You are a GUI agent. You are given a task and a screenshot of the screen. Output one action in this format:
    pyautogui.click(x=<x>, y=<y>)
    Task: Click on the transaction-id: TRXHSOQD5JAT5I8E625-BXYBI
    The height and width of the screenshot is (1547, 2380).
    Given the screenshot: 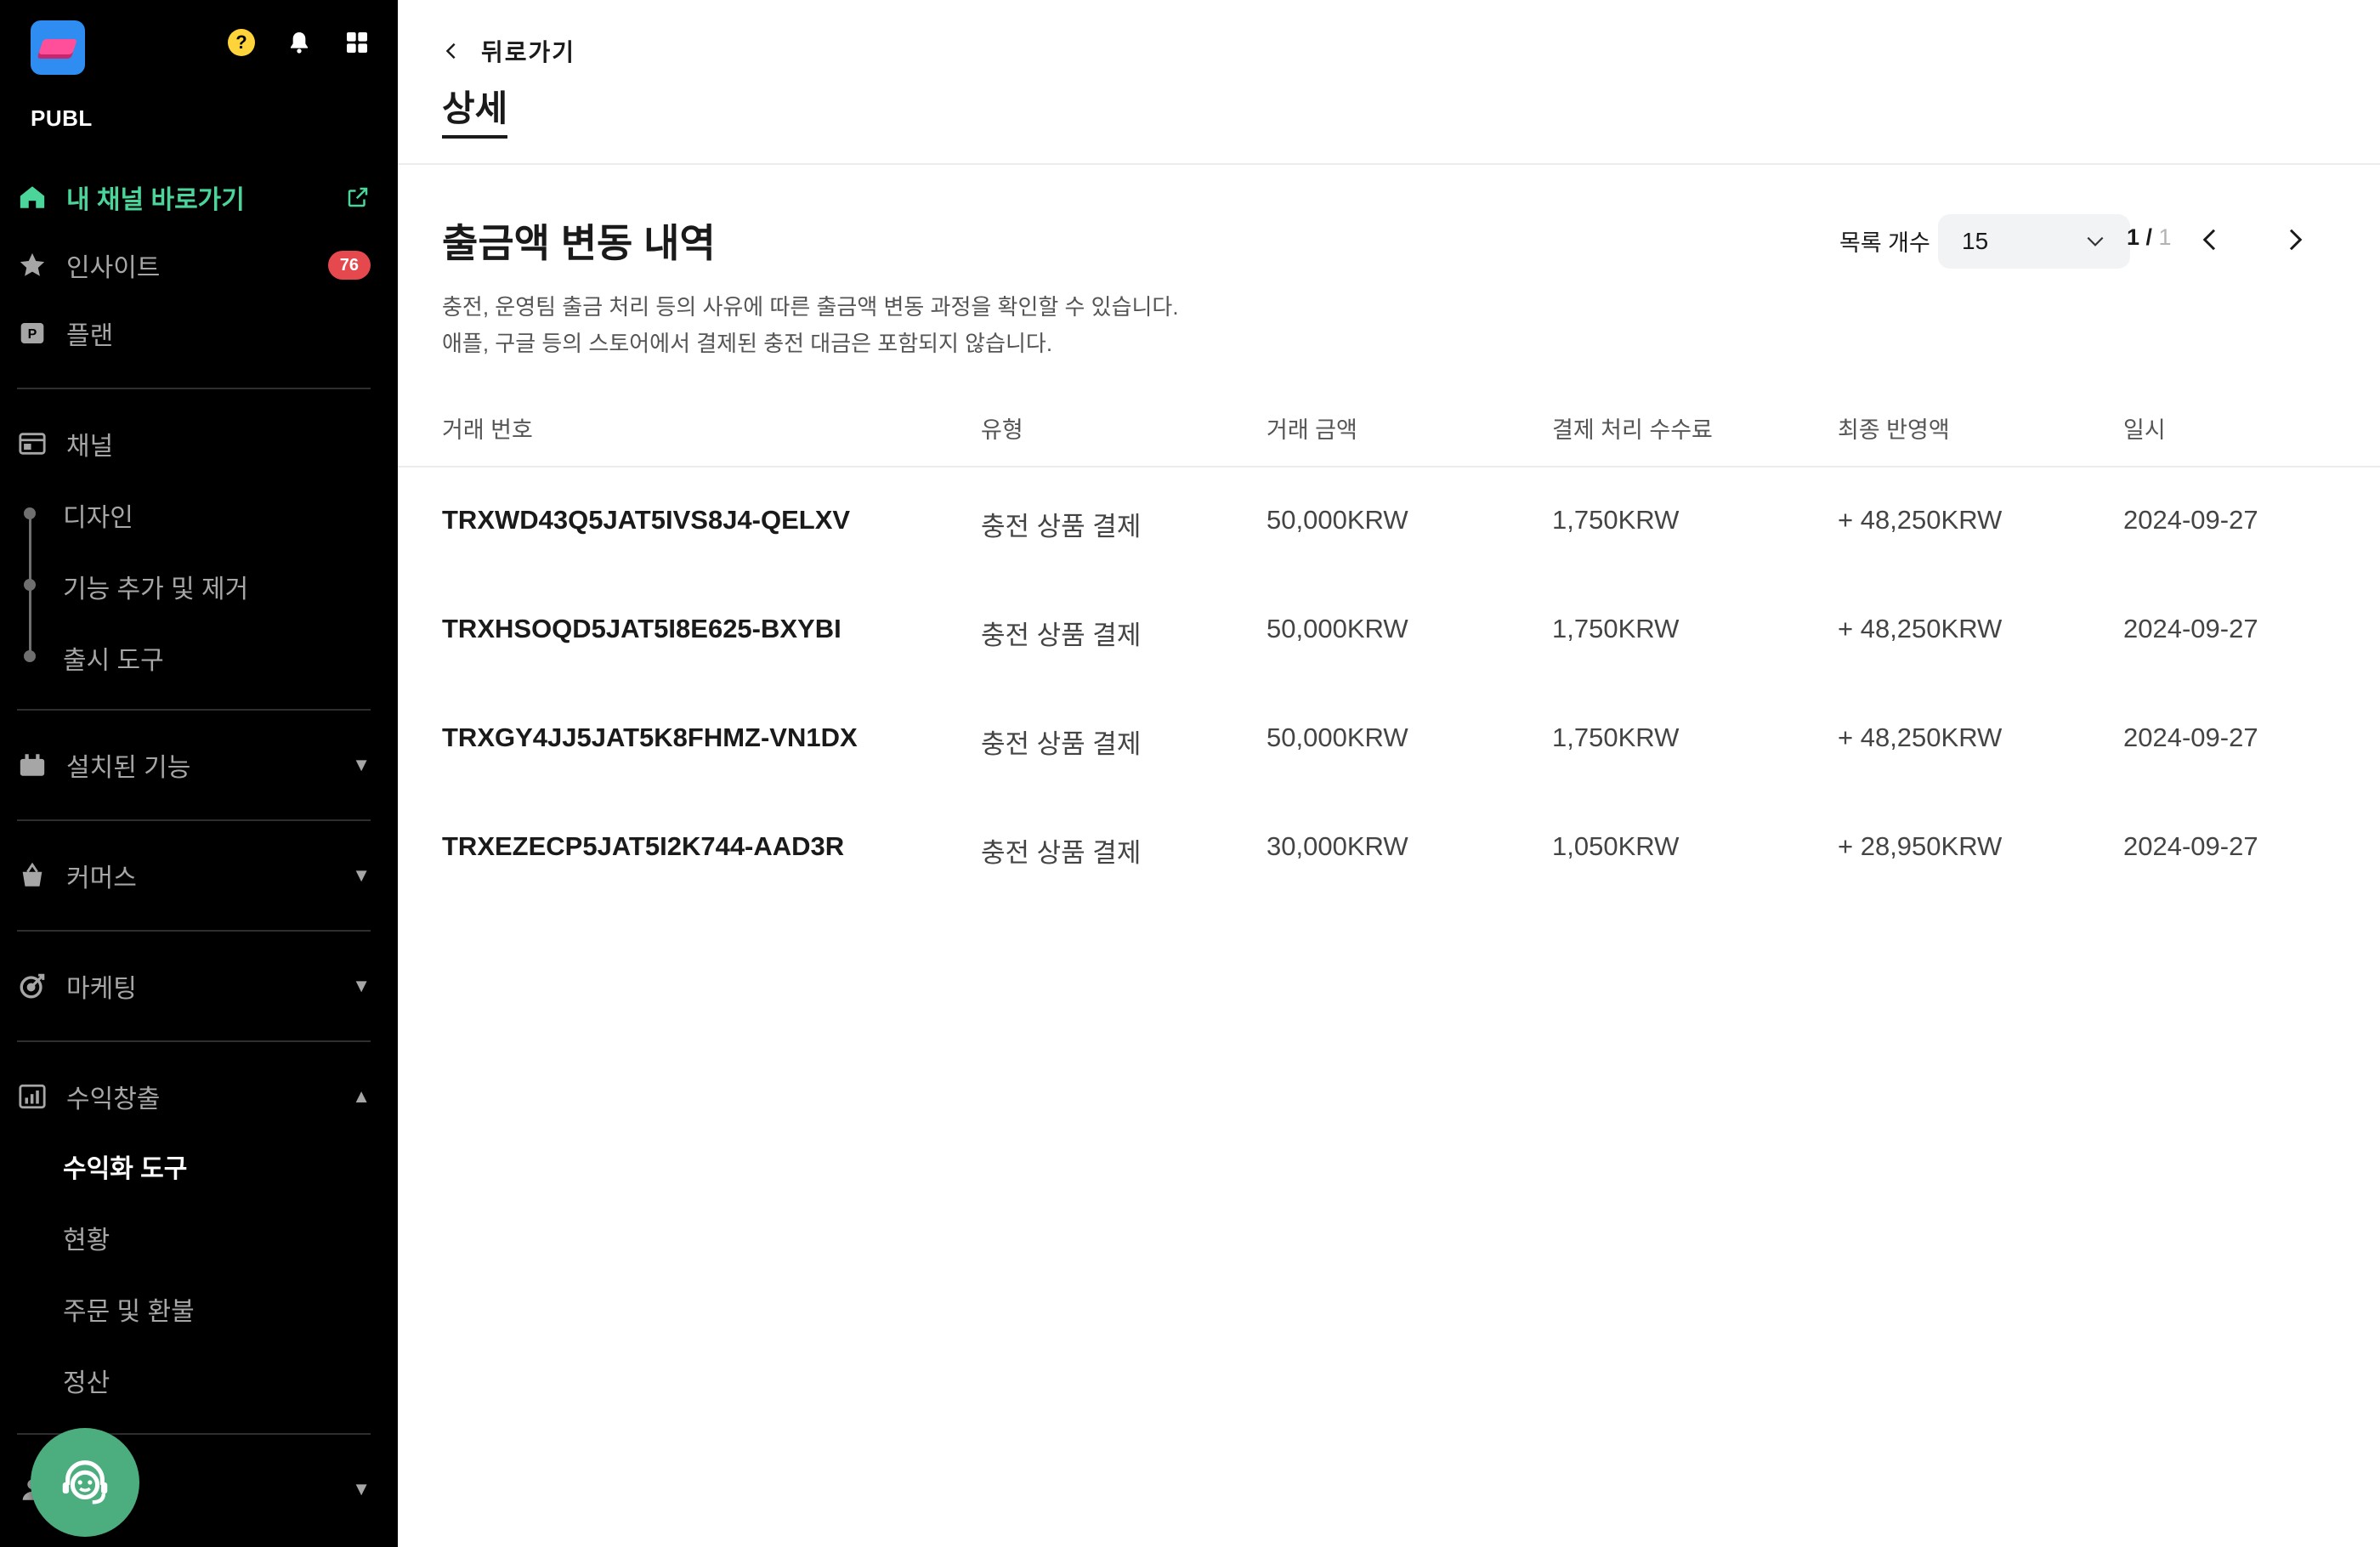 What is the action you would take?
    pyautogui.click(x=642, y=628)
    